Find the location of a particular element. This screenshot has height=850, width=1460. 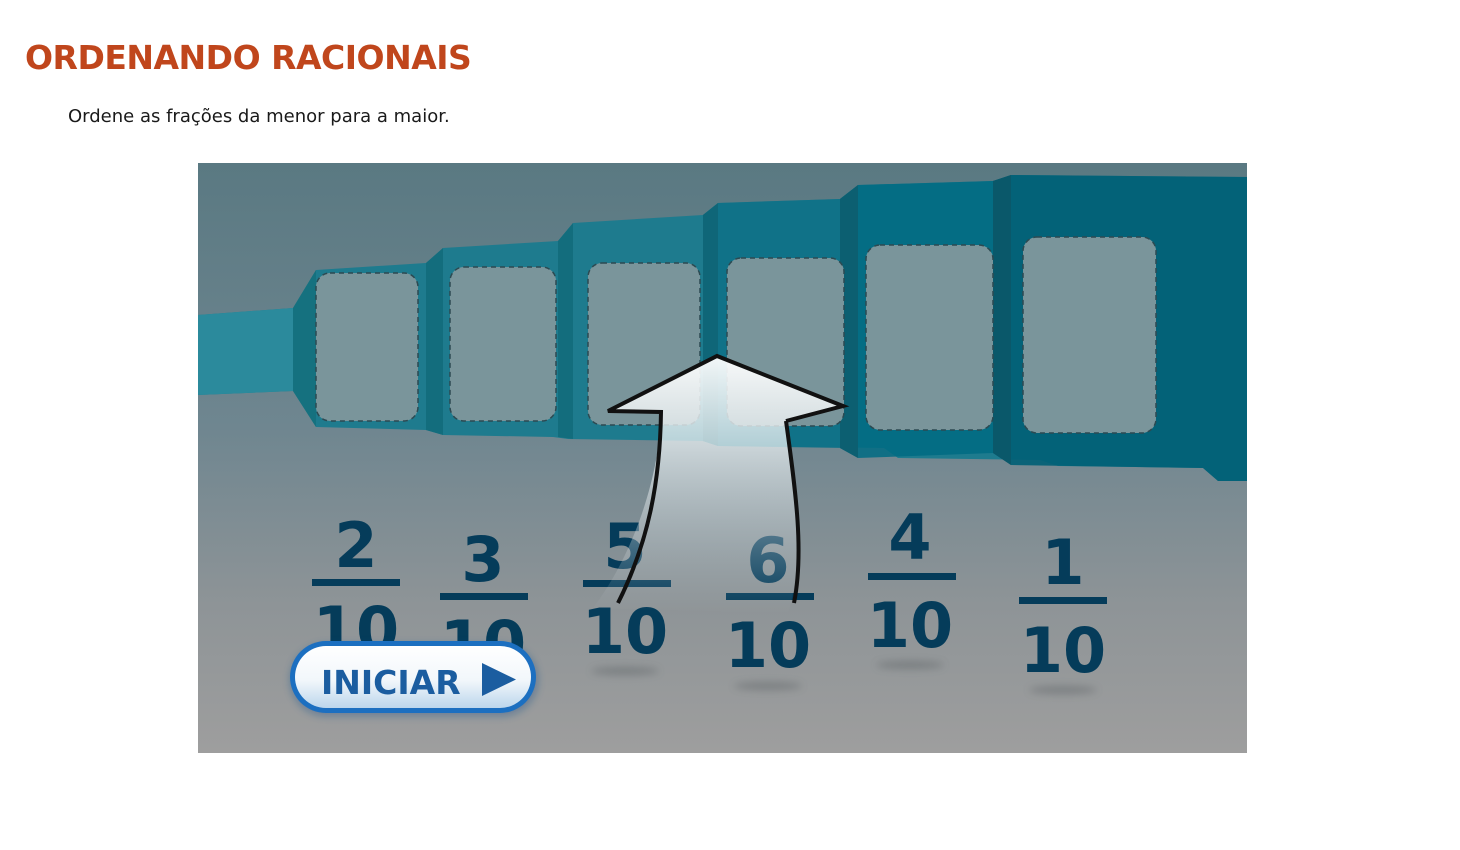

start-button-label: INICIAR is located at coordinates (391, 682).